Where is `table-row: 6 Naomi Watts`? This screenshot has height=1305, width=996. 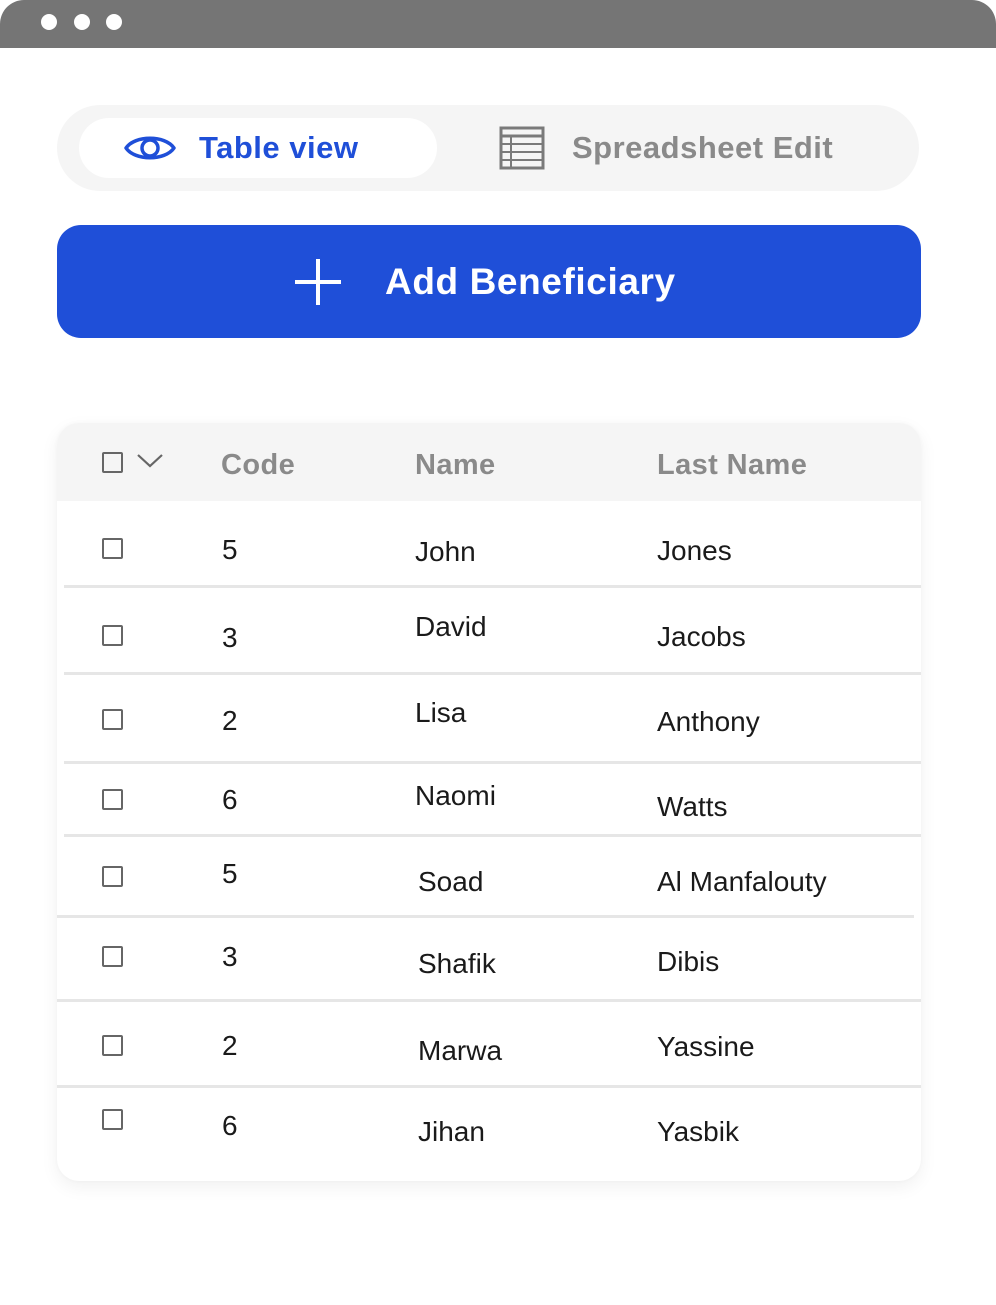
table-row: 6 Naomi Watts is located at coordinates (489, 800).